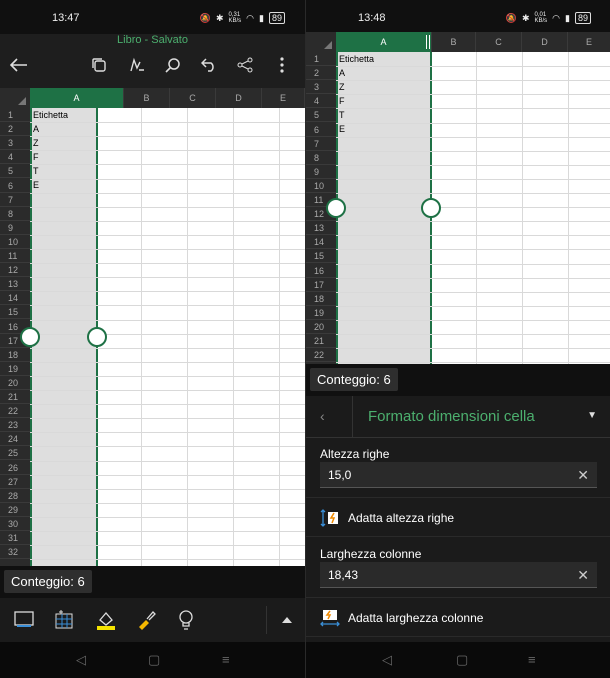  What do you see at coordinates (24, 620) in the screenshot?
I see `keyboard-icon` at bounding box center [24, 620].